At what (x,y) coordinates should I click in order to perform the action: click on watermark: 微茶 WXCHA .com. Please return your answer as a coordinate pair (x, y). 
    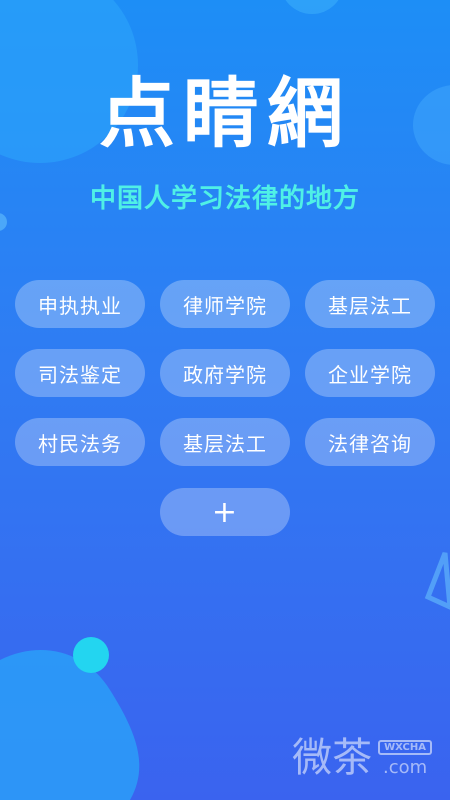
    Looking at the image, I should click on (362, 758).